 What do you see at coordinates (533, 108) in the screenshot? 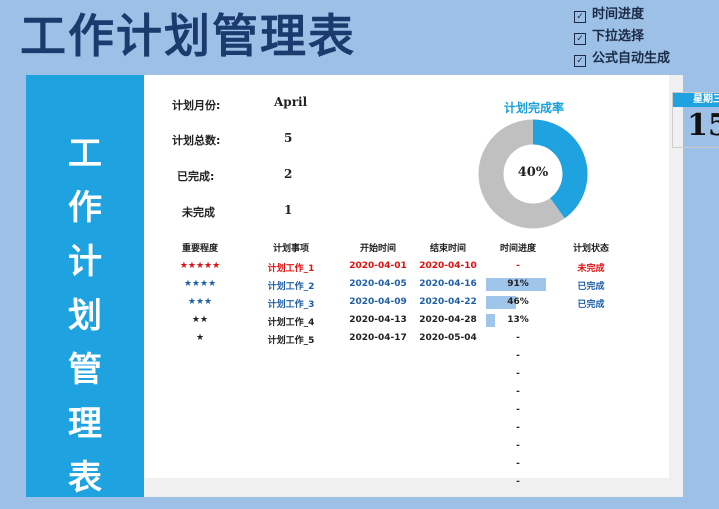
I see `completion-rate-title: 计划完成率` at bounding box center [533, 108].